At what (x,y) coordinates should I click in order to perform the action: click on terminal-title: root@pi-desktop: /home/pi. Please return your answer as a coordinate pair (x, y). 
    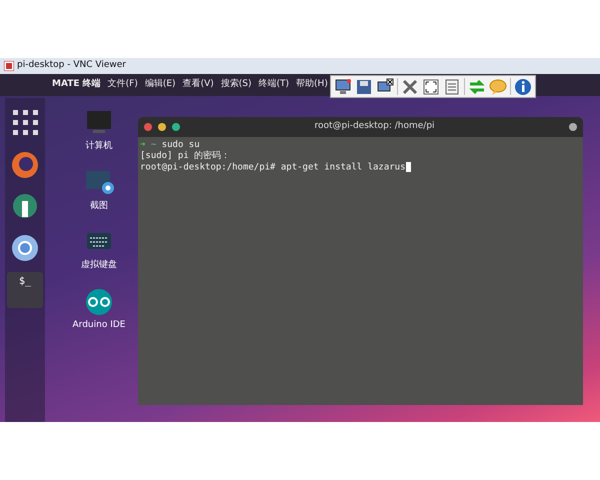
    Looking at the image, I should click on (374, 127).